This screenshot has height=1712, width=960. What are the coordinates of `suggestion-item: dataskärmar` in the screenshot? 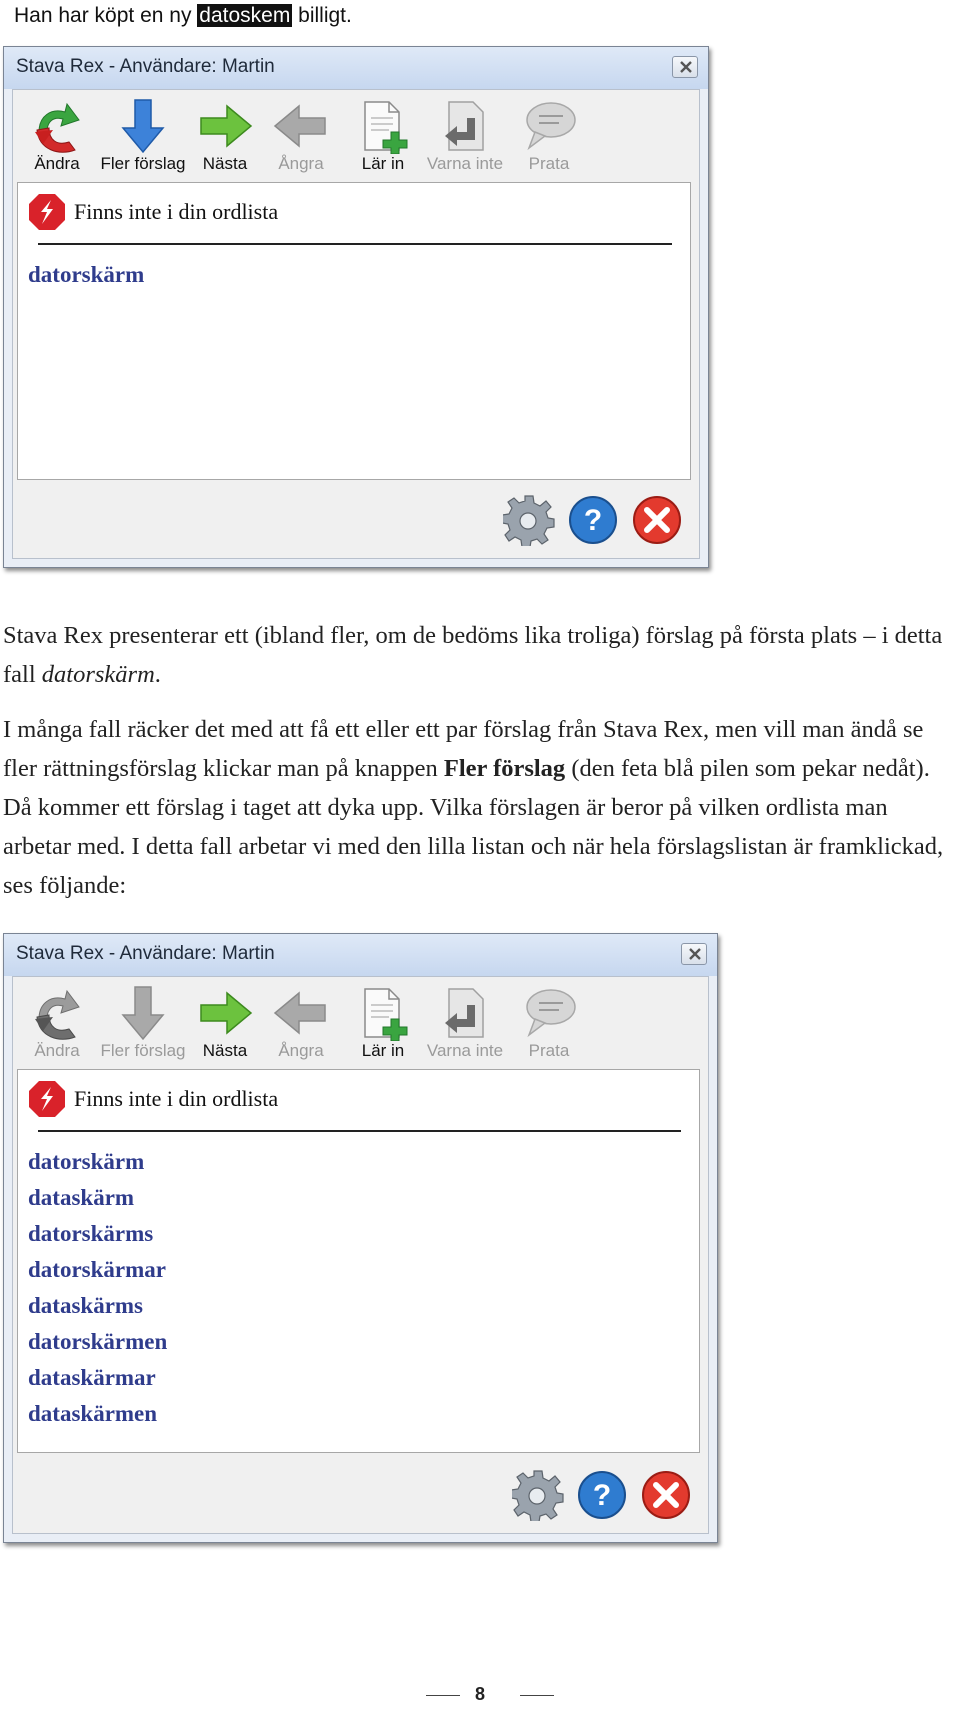 It's located at (97, 1378).